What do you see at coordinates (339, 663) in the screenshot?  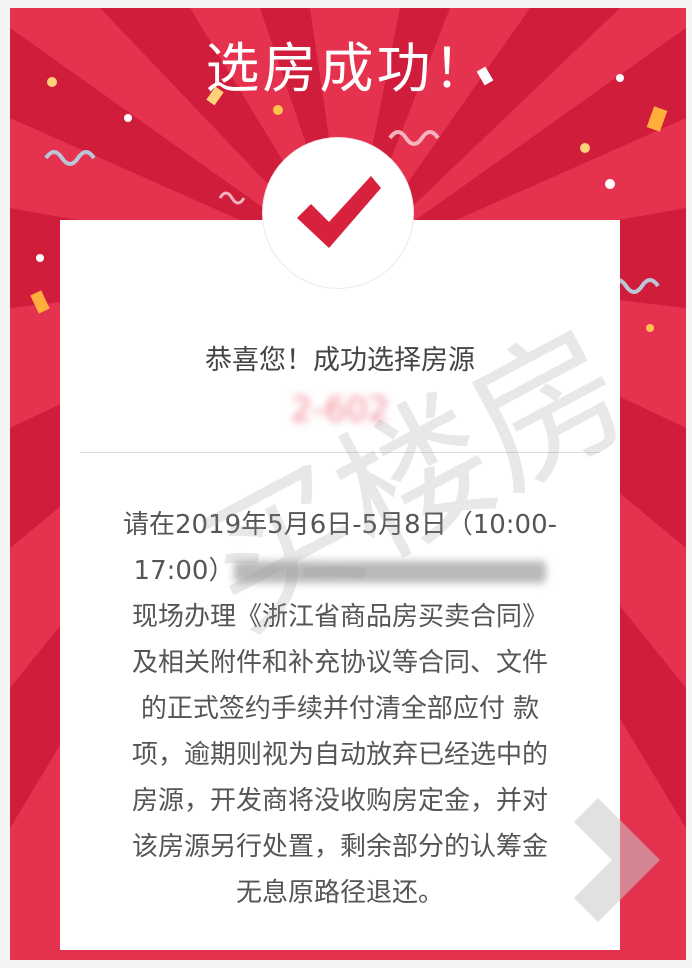 I see `instruction-line: 及相关附件和补充协议等合同、文件` at bounding box center [339, 663].